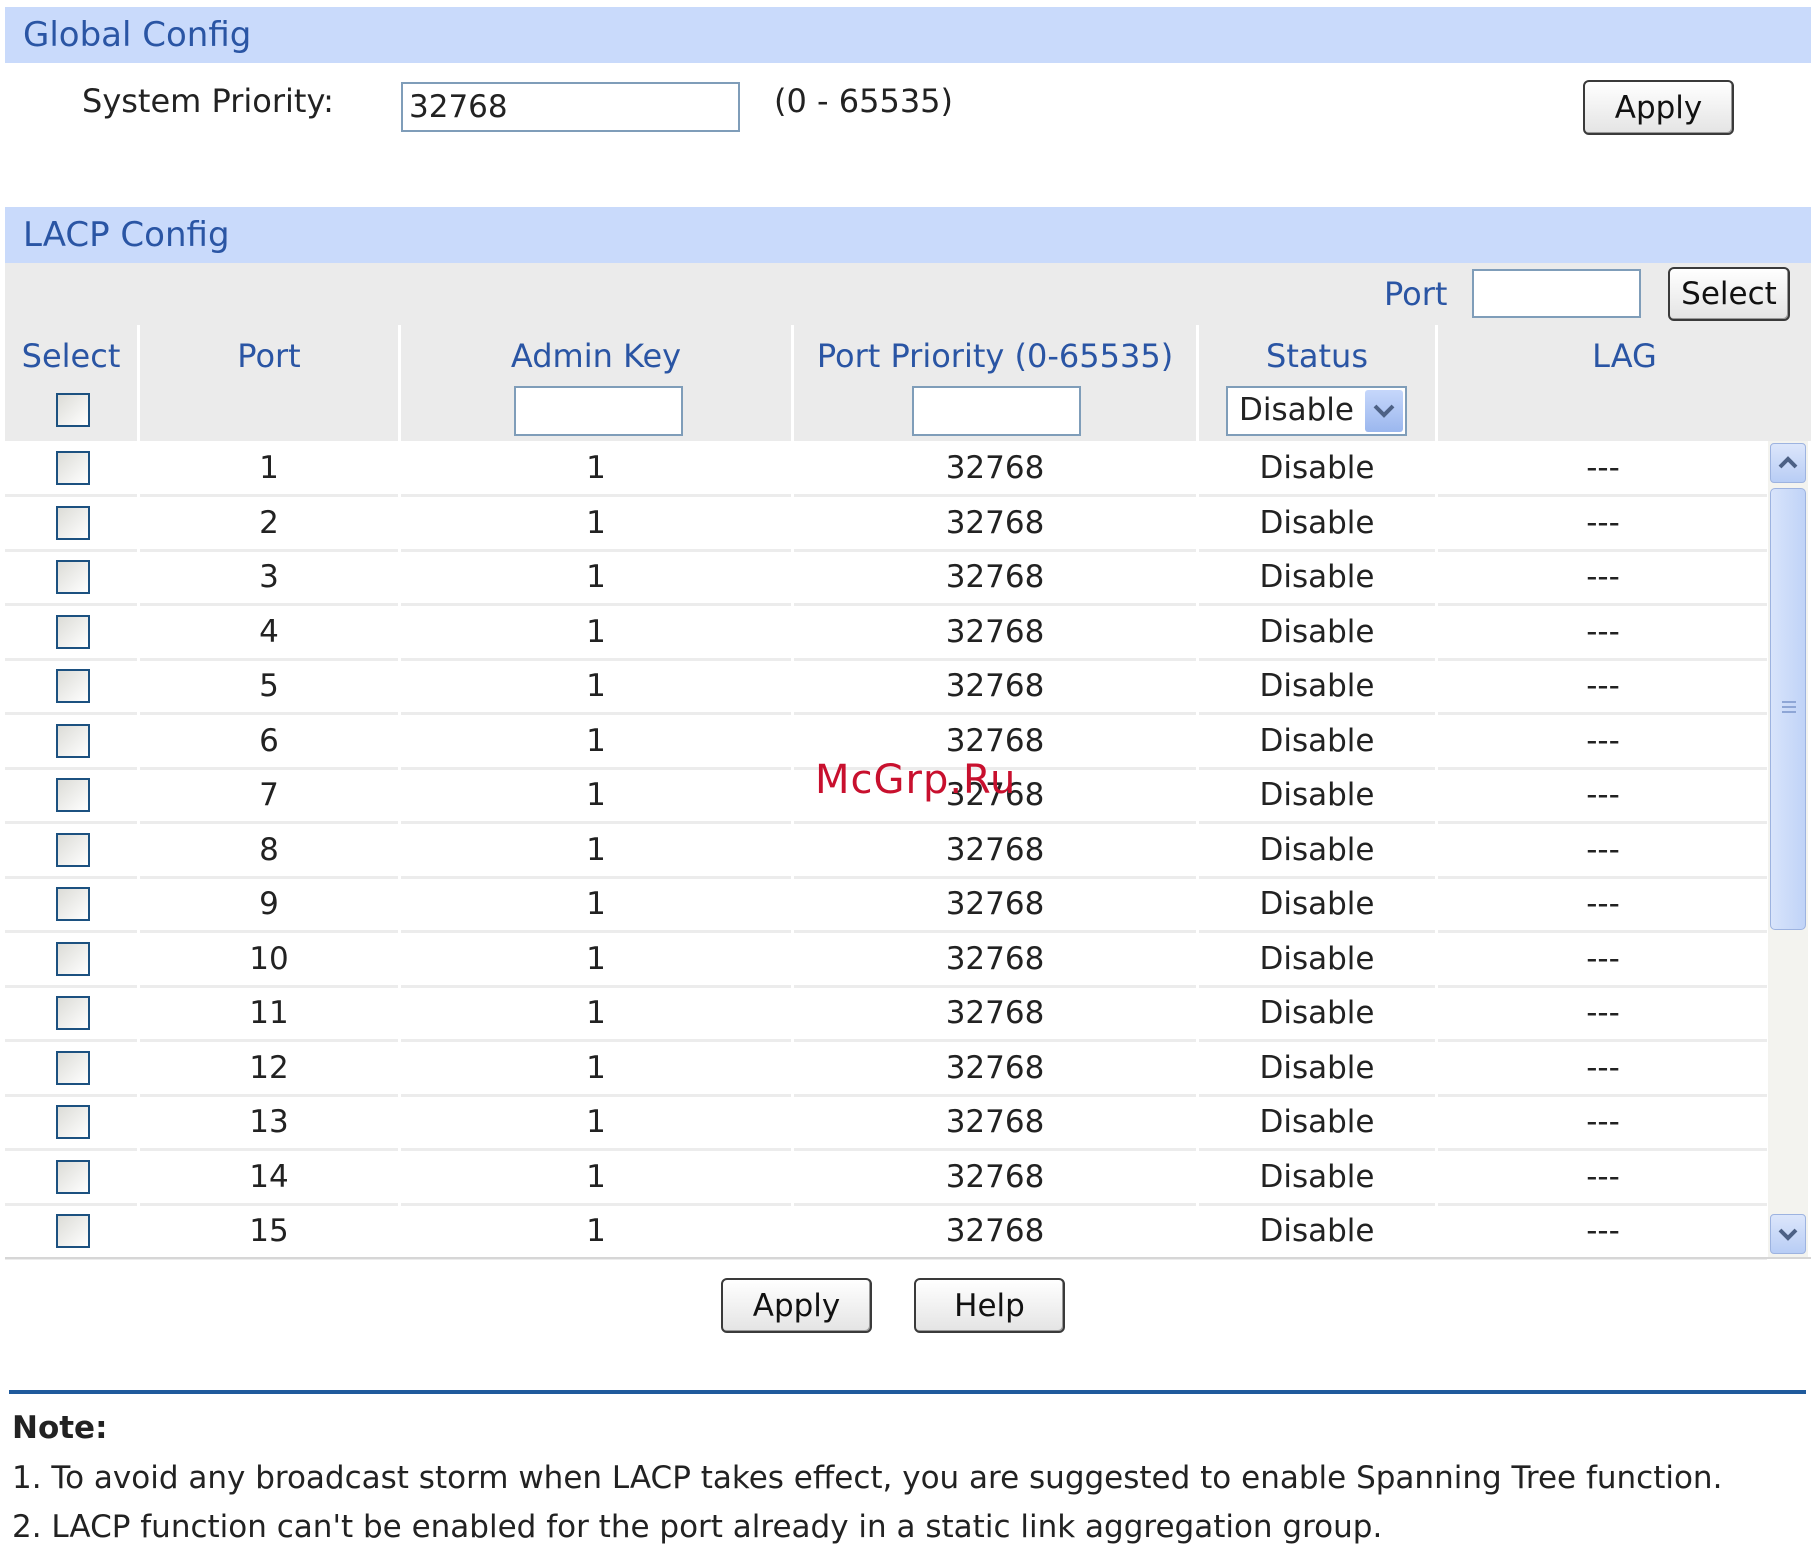 The height and width of the screenshot is (1556, 1817). What do you see at coordinates (269, 522) in the screenshot?
I see `port-cell: 2` at bounding box center [269, 522].